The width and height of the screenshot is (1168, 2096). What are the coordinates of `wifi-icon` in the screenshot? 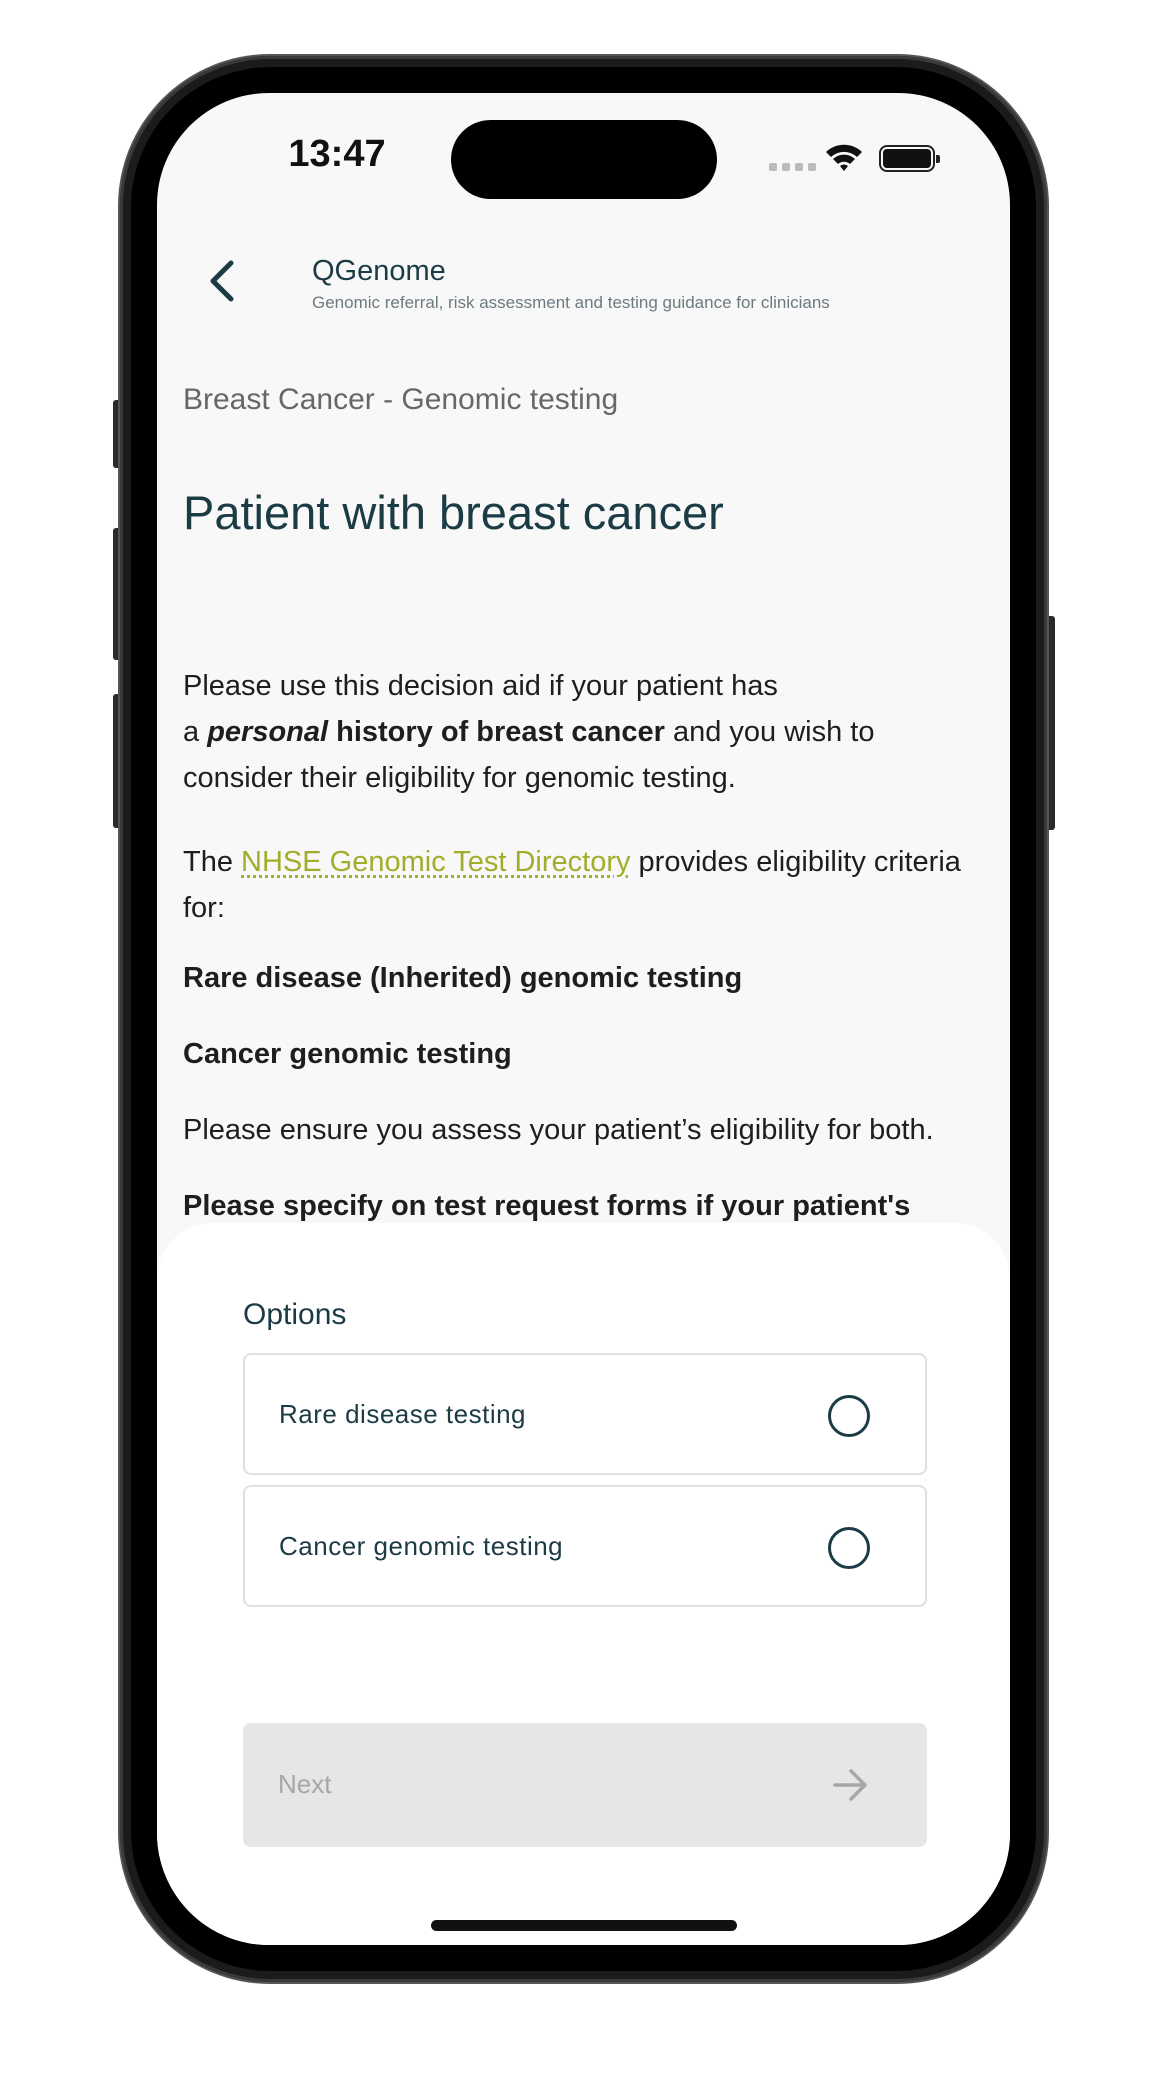 It's located at (844, 157).